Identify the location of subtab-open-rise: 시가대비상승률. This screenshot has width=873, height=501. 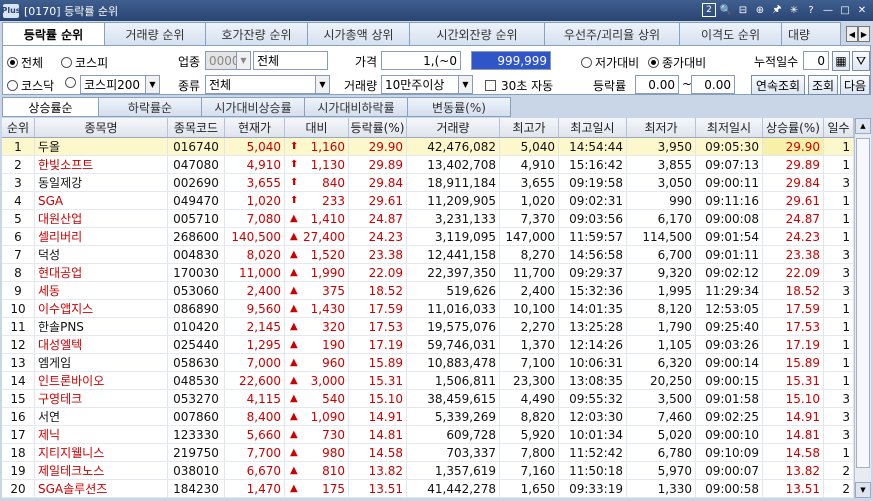
(253, 107).